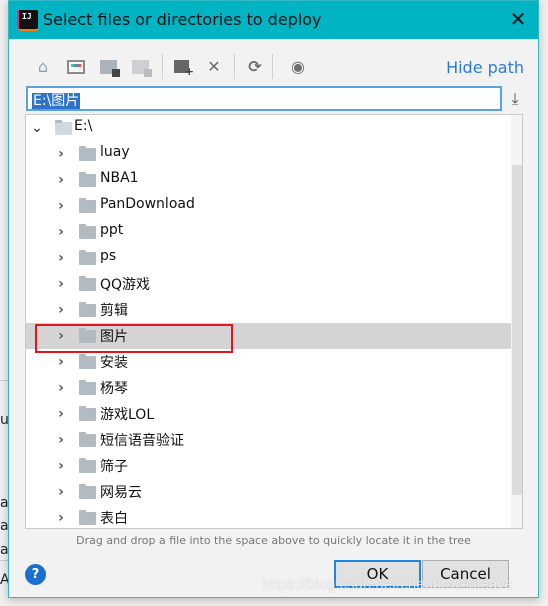  Describe the element at coordinates (114, 467) in the screenshot. I see `tree-item-label: 筛子` at that location.